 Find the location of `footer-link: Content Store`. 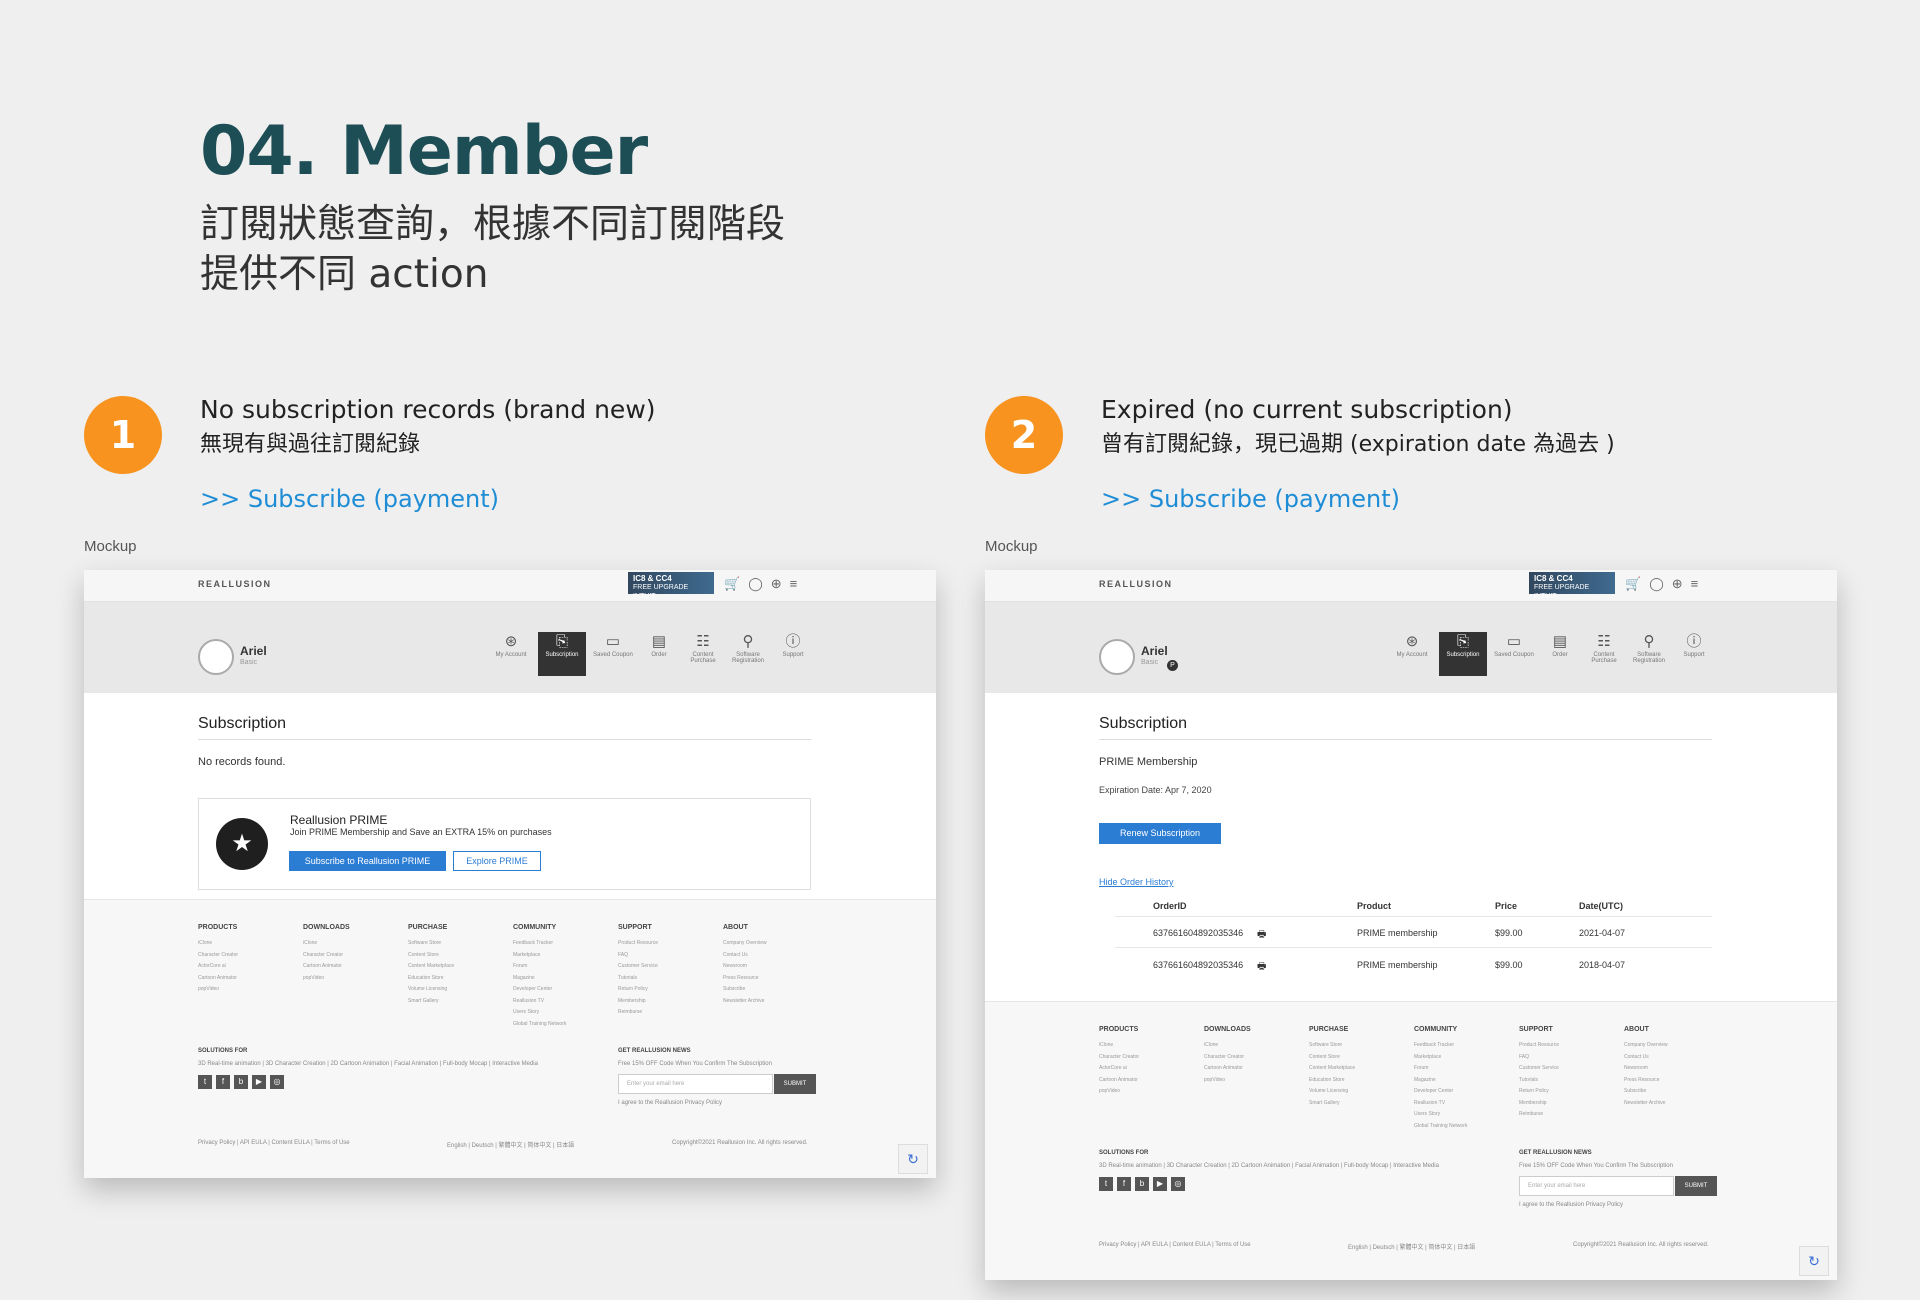

footer-link: Content Store is located at coordinates (1359, 1058).